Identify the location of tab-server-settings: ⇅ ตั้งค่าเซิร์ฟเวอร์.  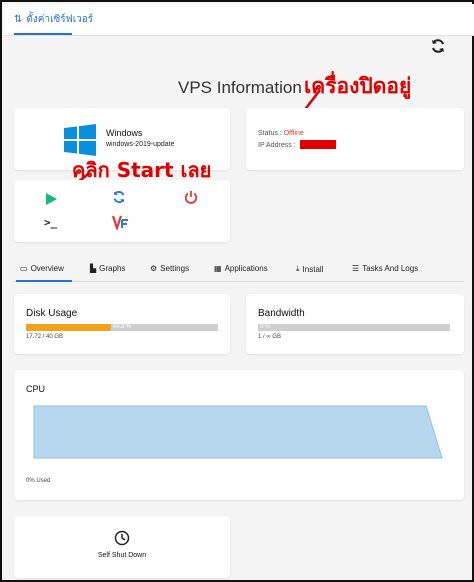
(53, 19).